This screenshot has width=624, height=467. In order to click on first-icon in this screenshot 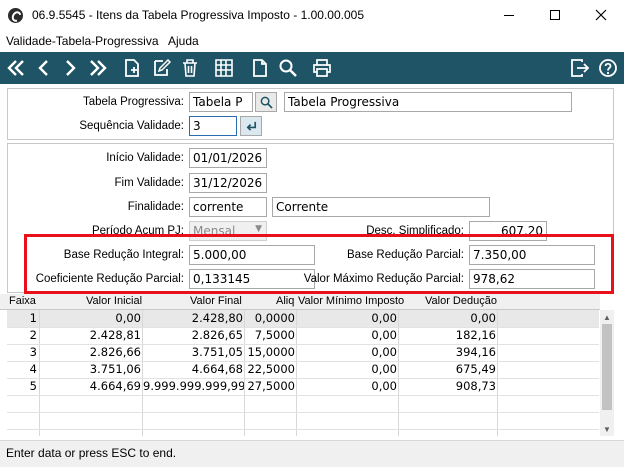, I will do `click(15, 68)`.